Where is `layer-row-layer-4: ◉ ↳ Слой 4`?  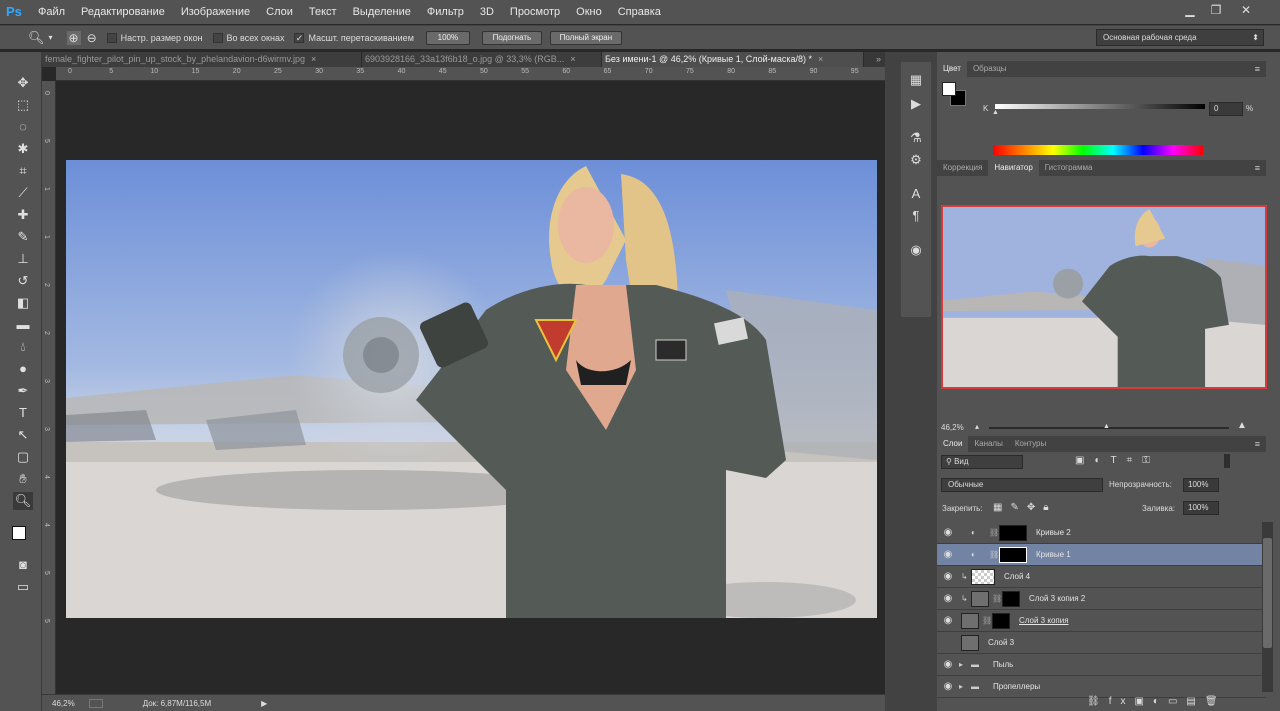 layer-row-layer-4: ◉ ↳ Слой 4 is located at coordinates (1101, 577).